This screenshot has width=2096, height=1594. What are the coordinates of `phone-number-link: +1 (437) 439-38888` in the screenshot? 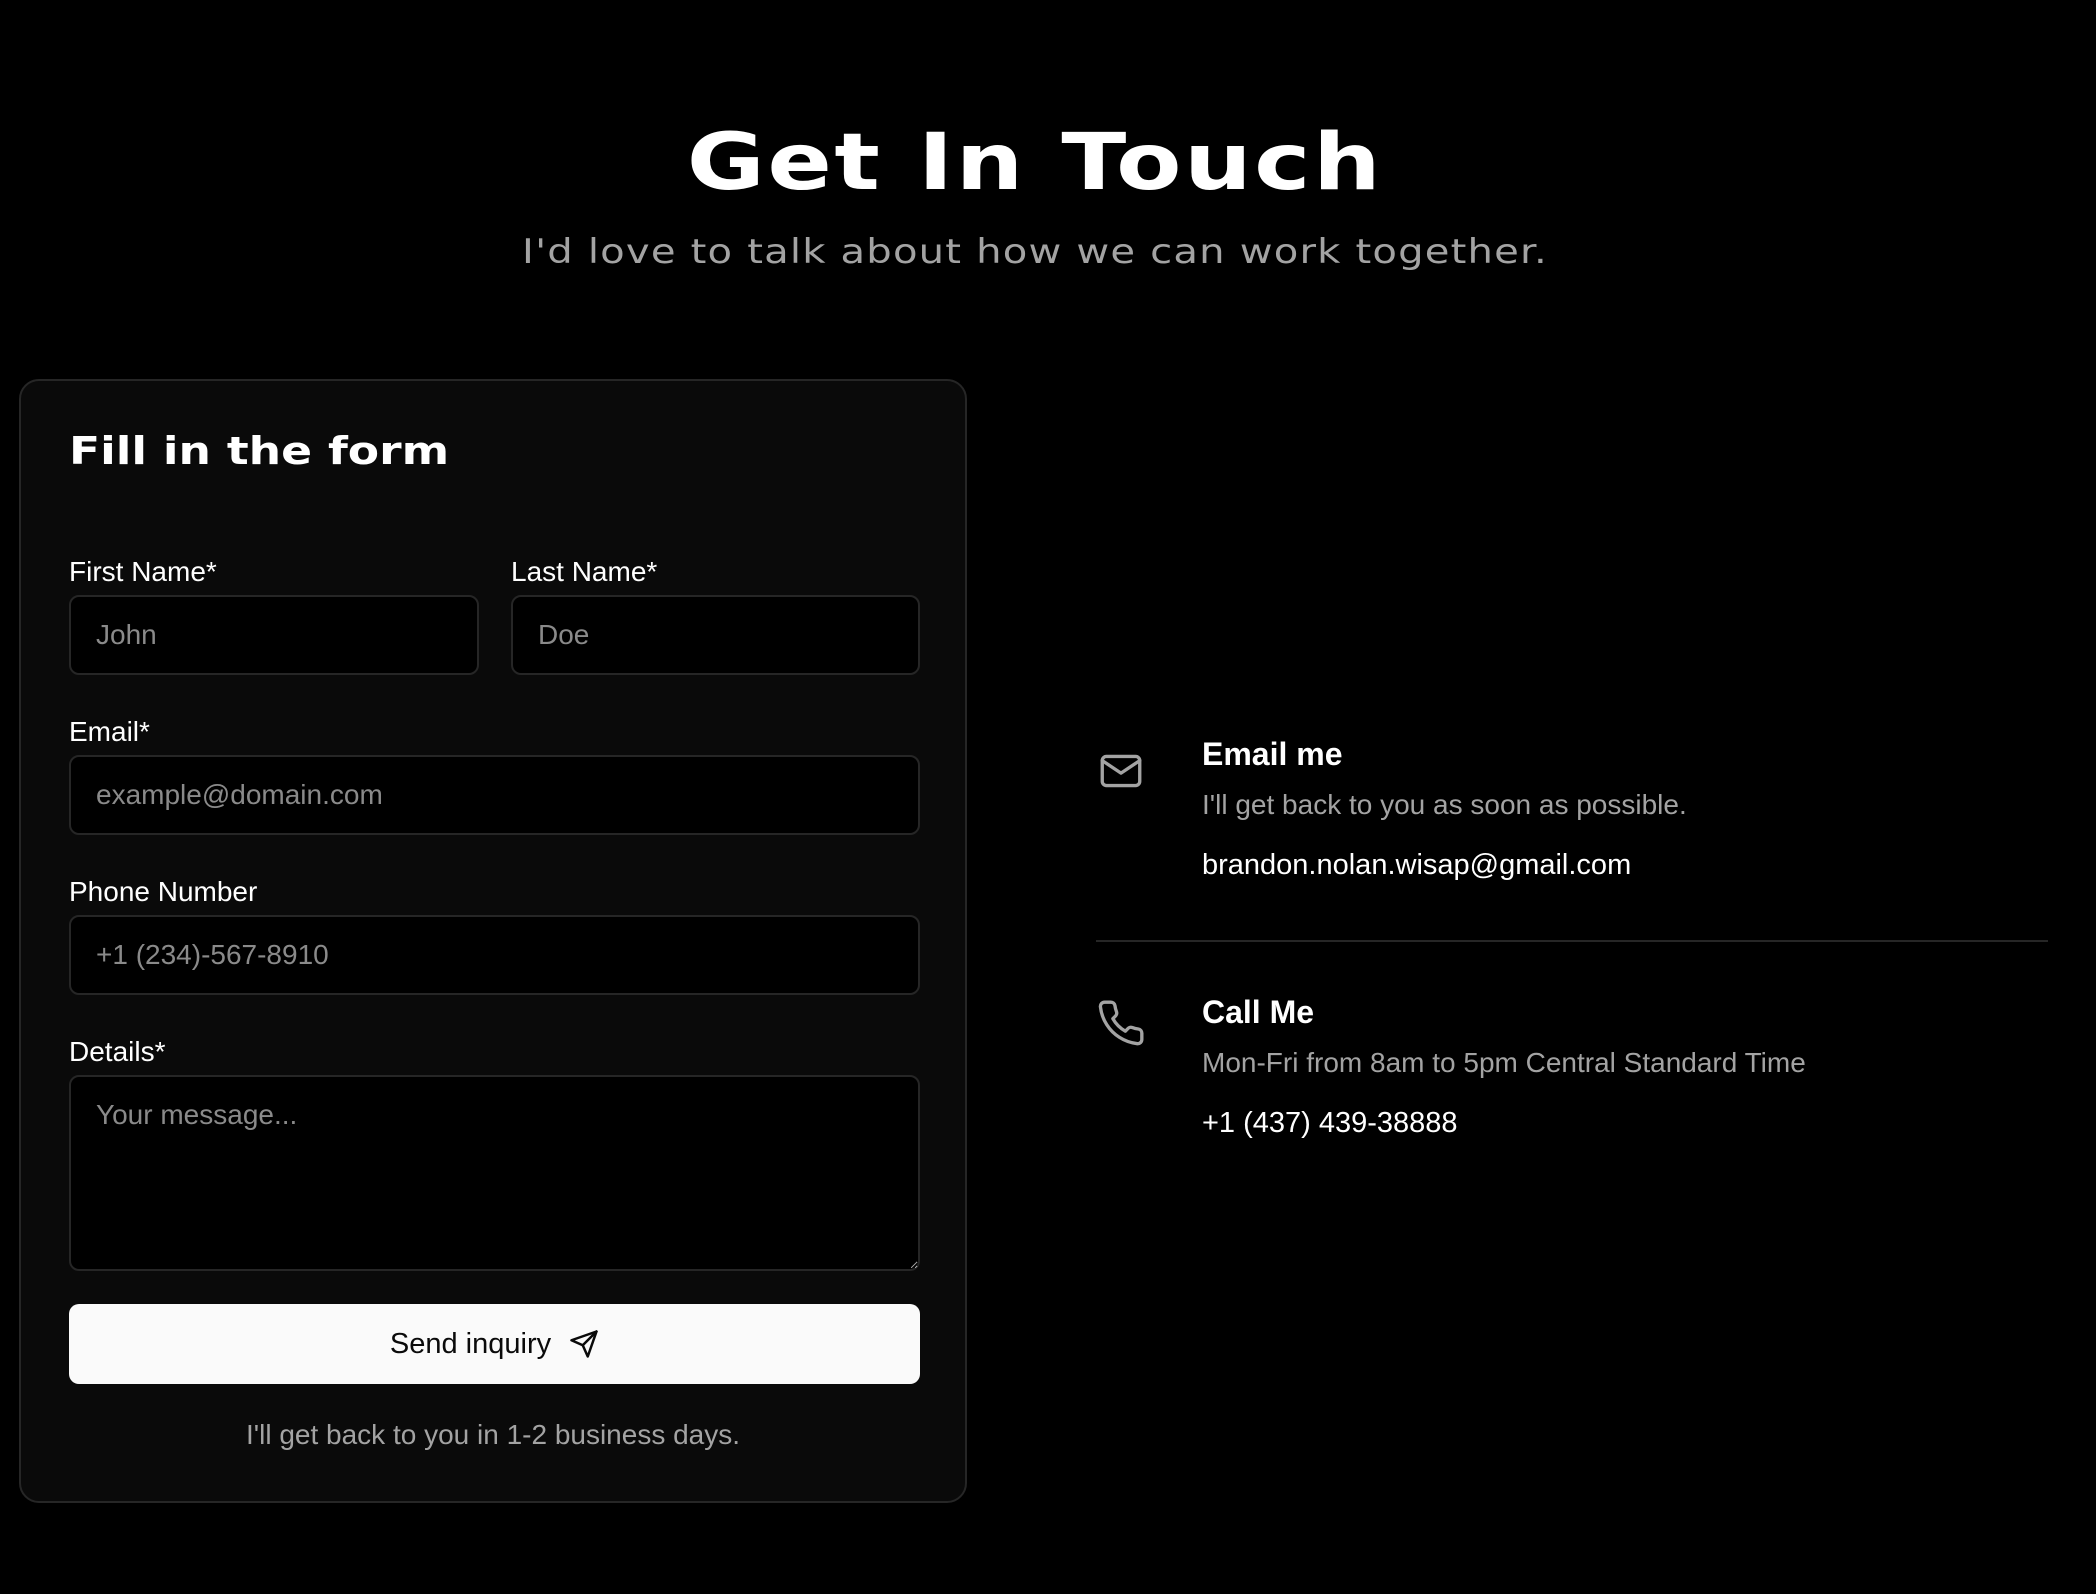 It's located at (1330, 1123).